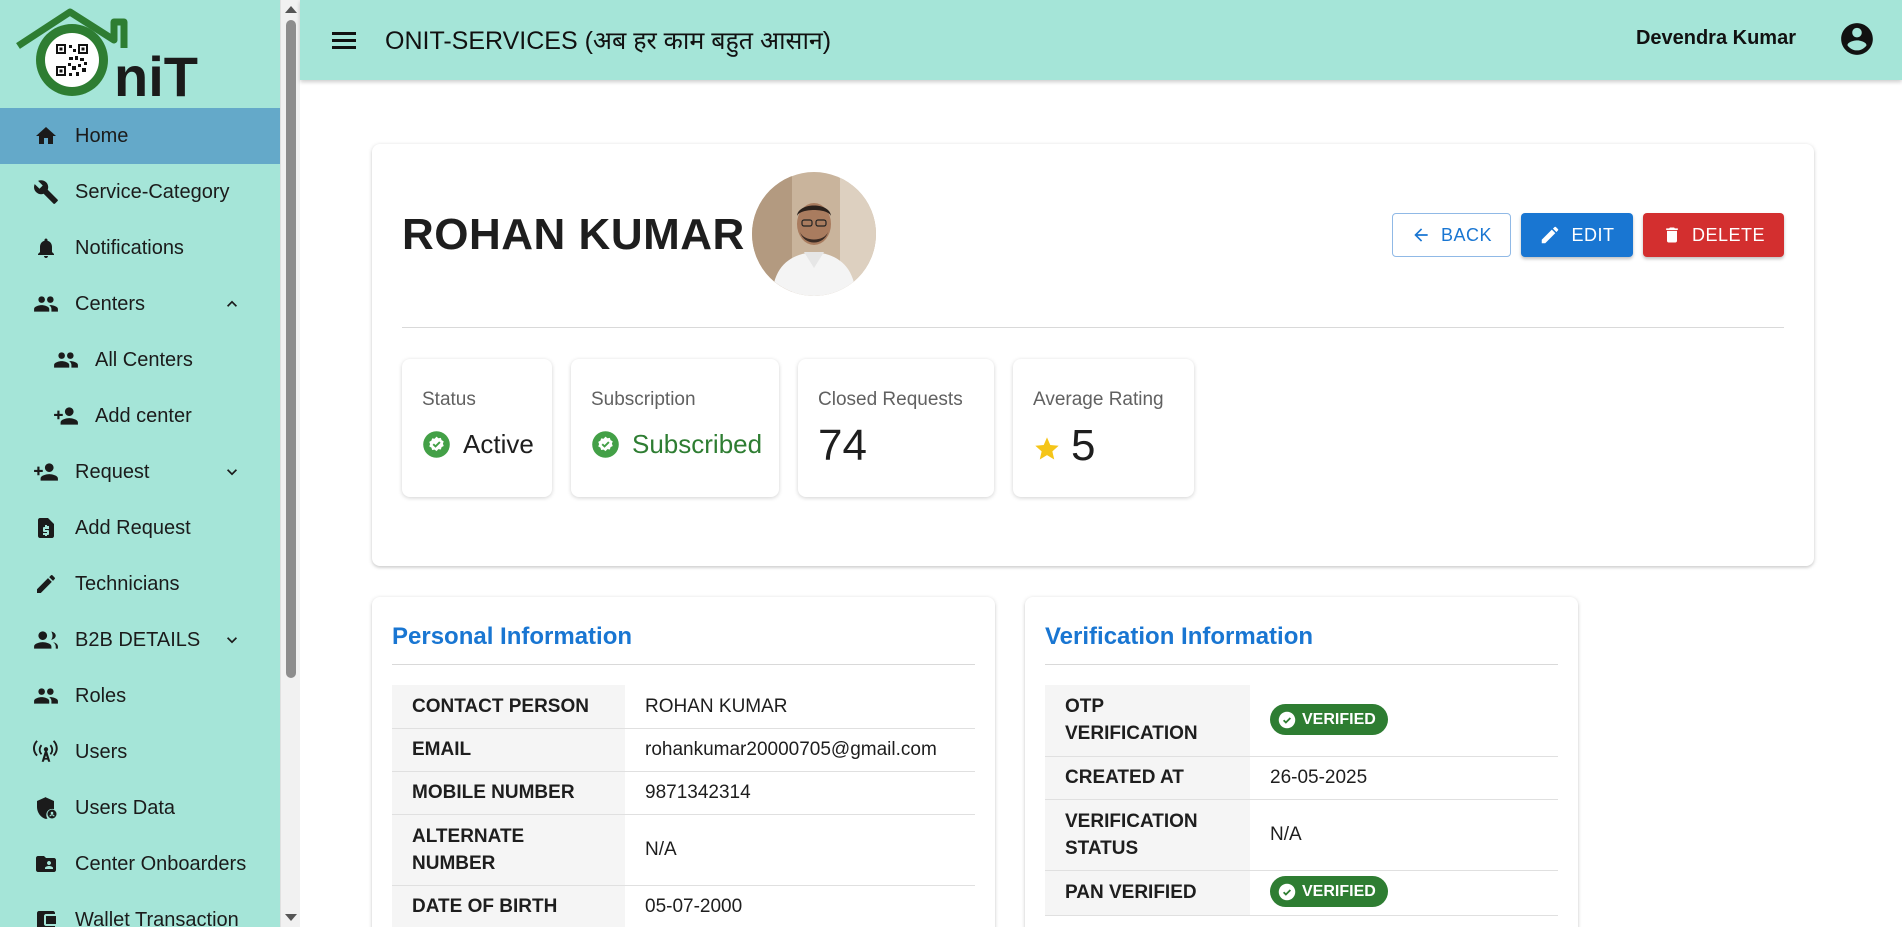 This screenshot has height=927, width=1902. I want to click on scroll-thumb, so click(291, 349).